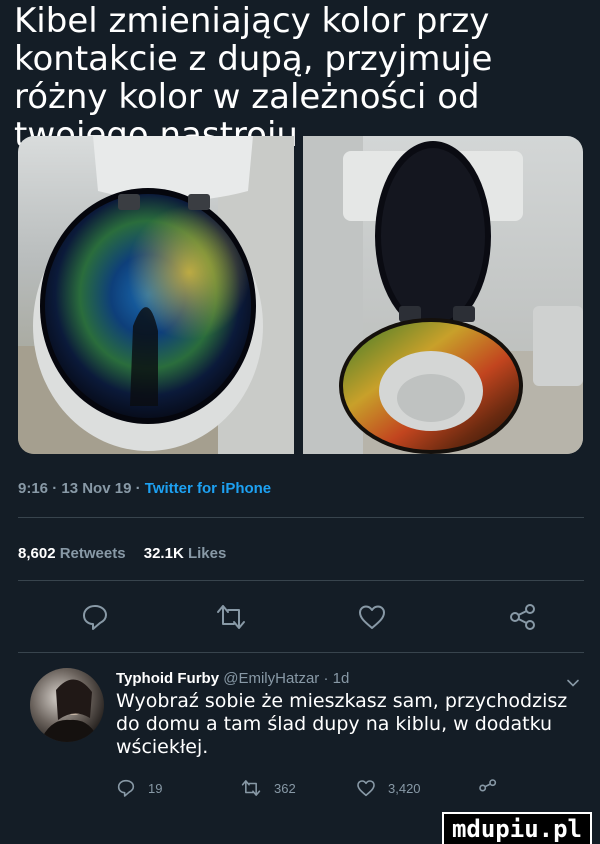 The image size is (600, 844). Describe the element at coordinates (37, 553) in the screenshot. I see `retweets-count: 8,602` at that location.